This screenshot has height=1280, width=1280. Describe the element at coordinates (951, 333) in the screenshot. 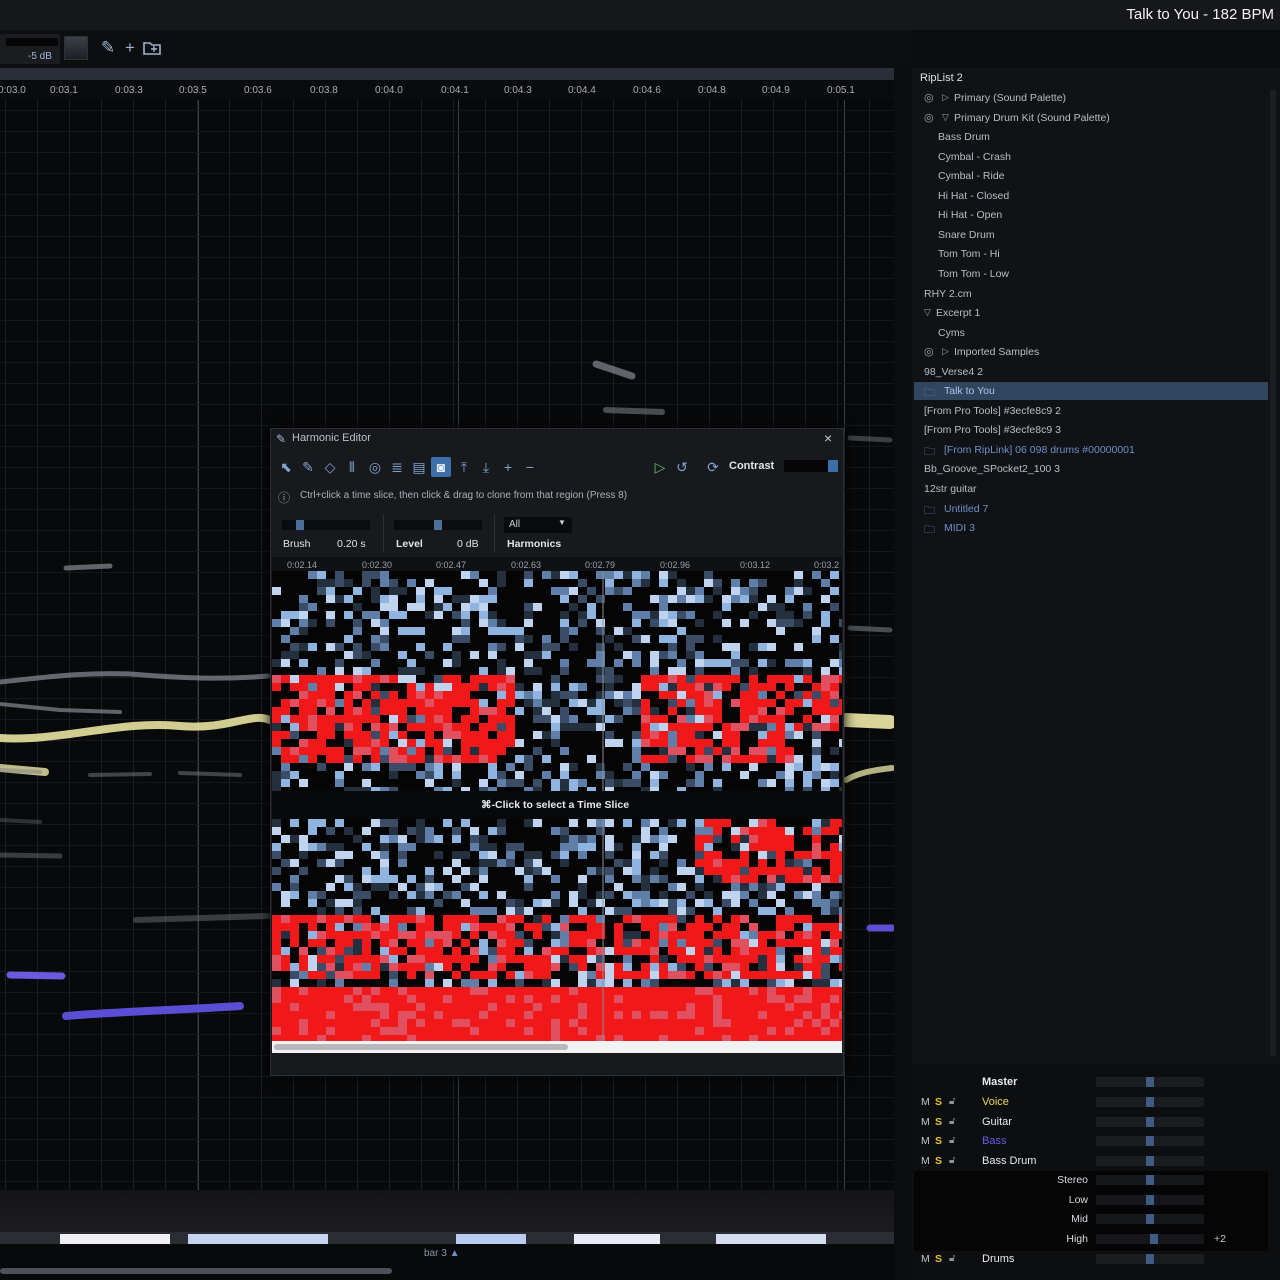

I see `riplist-item: Cyms` at that location.